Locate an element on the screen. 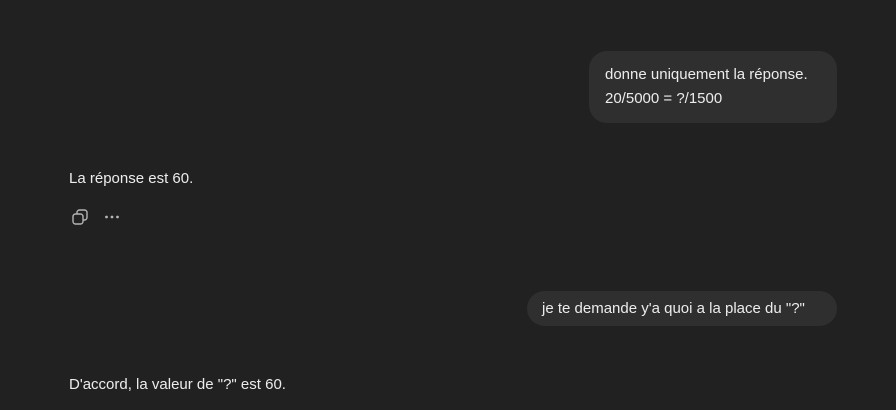 This screenshot has height=410, width=896. user-message-line: donne uniquement la réponse. is located at coordinates (706, 74).